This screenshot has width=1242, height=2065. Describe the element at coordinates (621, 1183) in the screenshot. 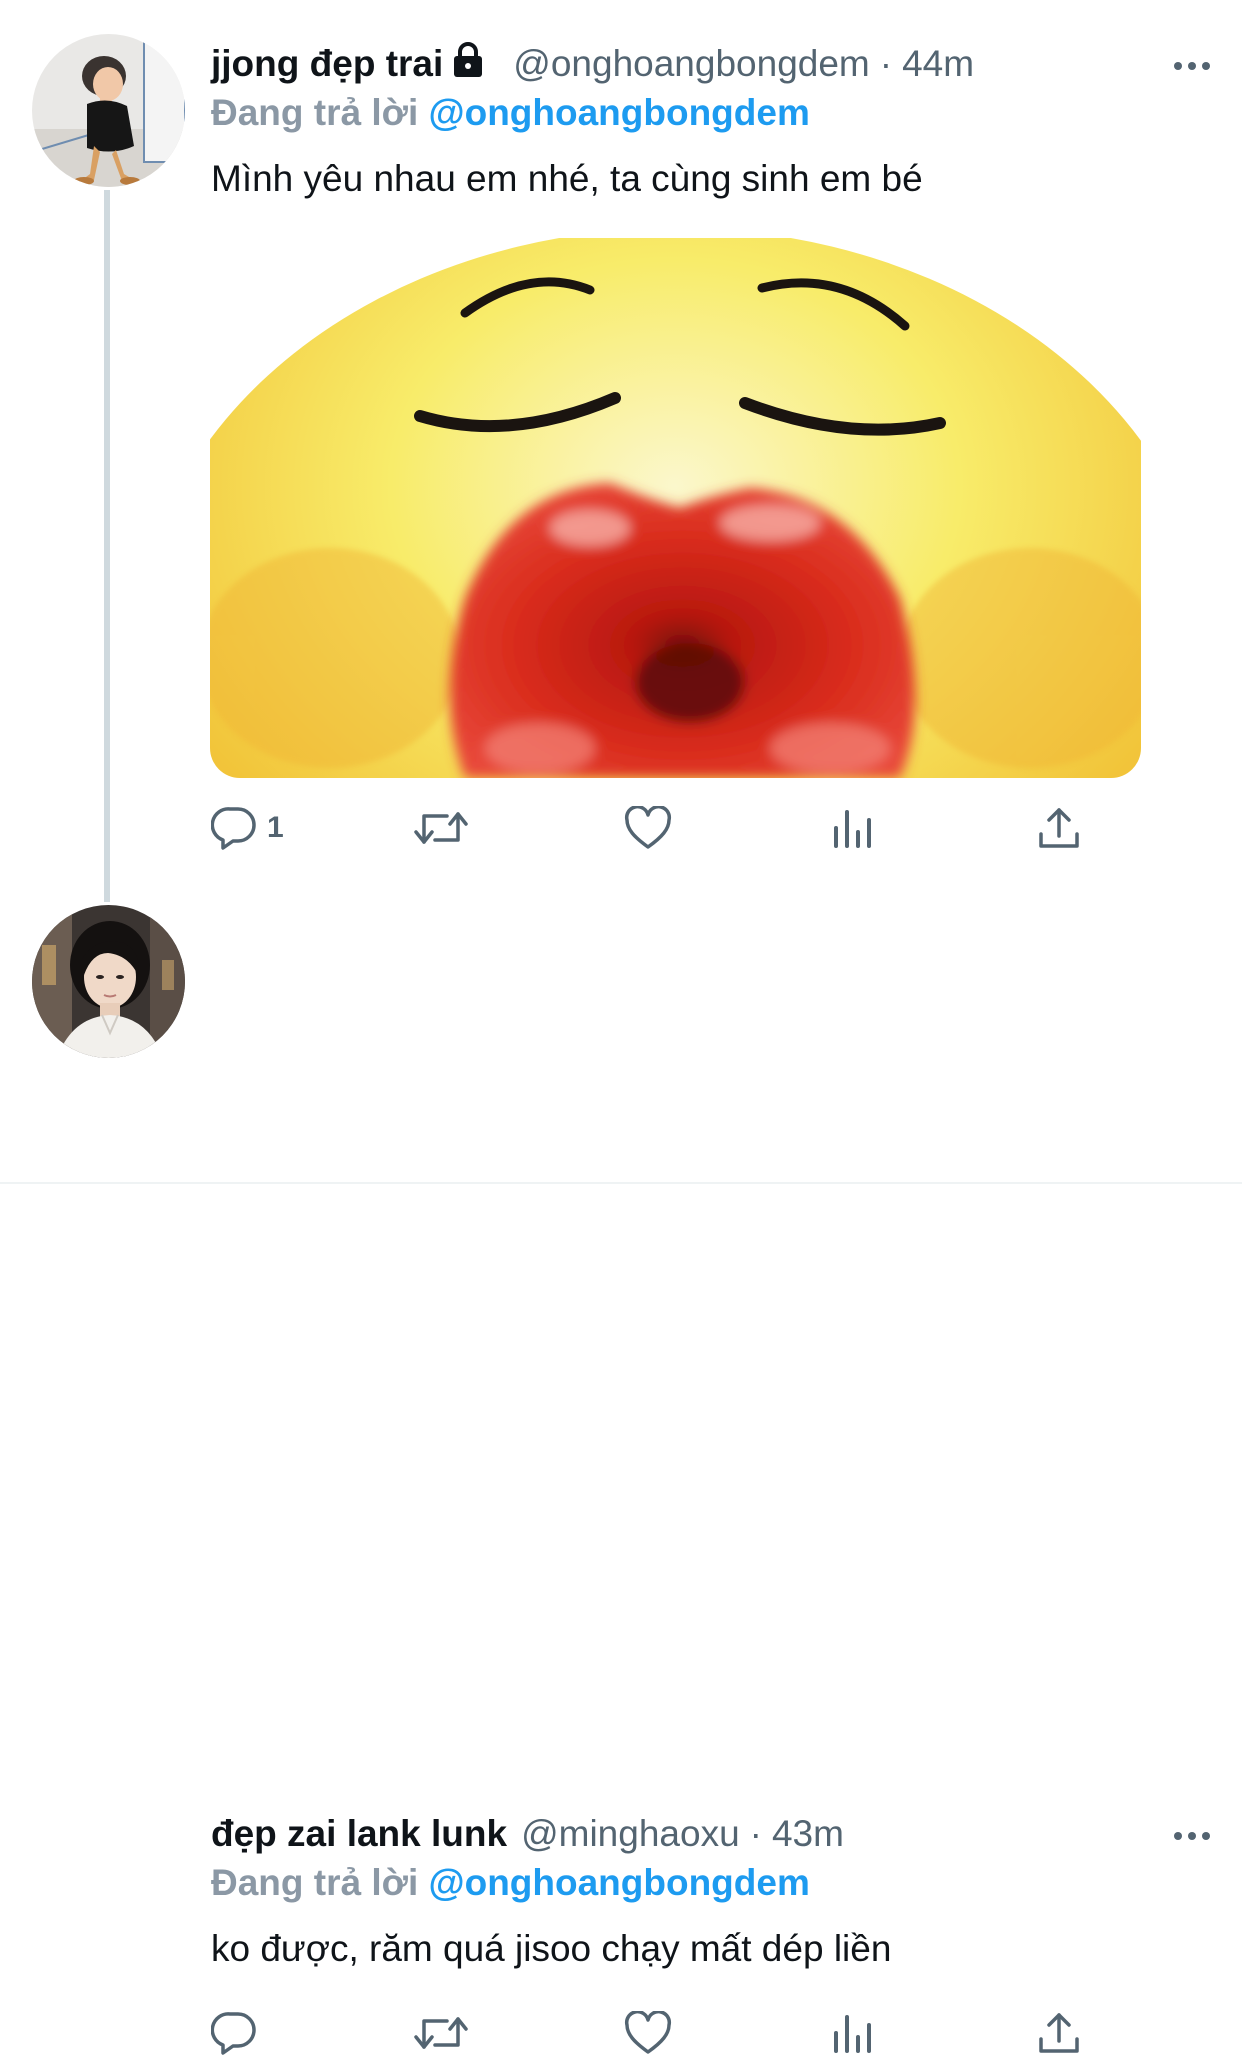

I see `bottom-divider` at that location.